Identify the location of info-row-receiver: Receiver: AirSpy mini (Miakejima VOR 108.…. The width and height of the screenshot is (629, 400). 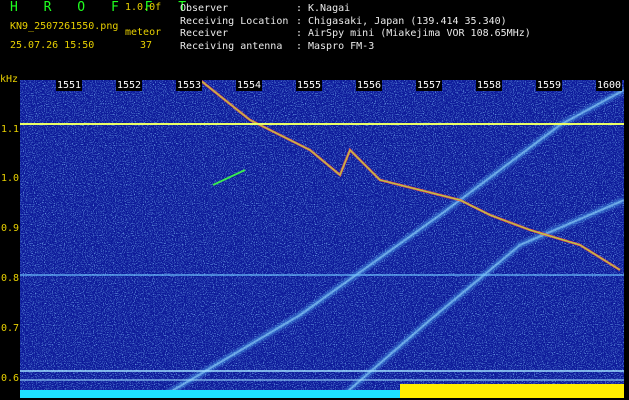
(355, 33).